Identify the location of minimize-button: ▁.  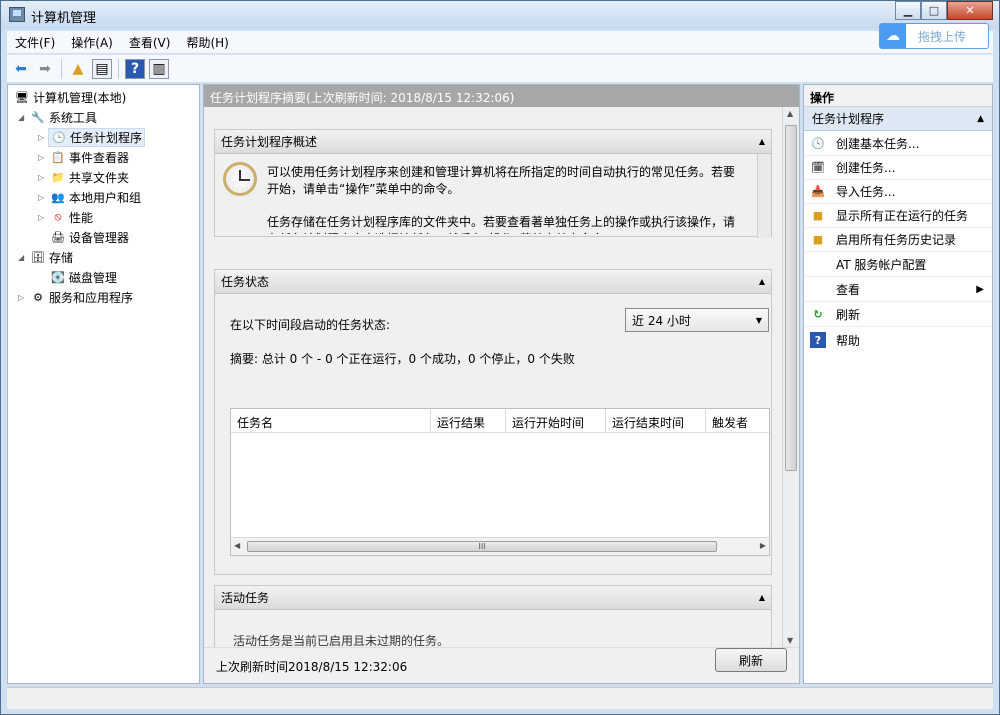
(908, 10).